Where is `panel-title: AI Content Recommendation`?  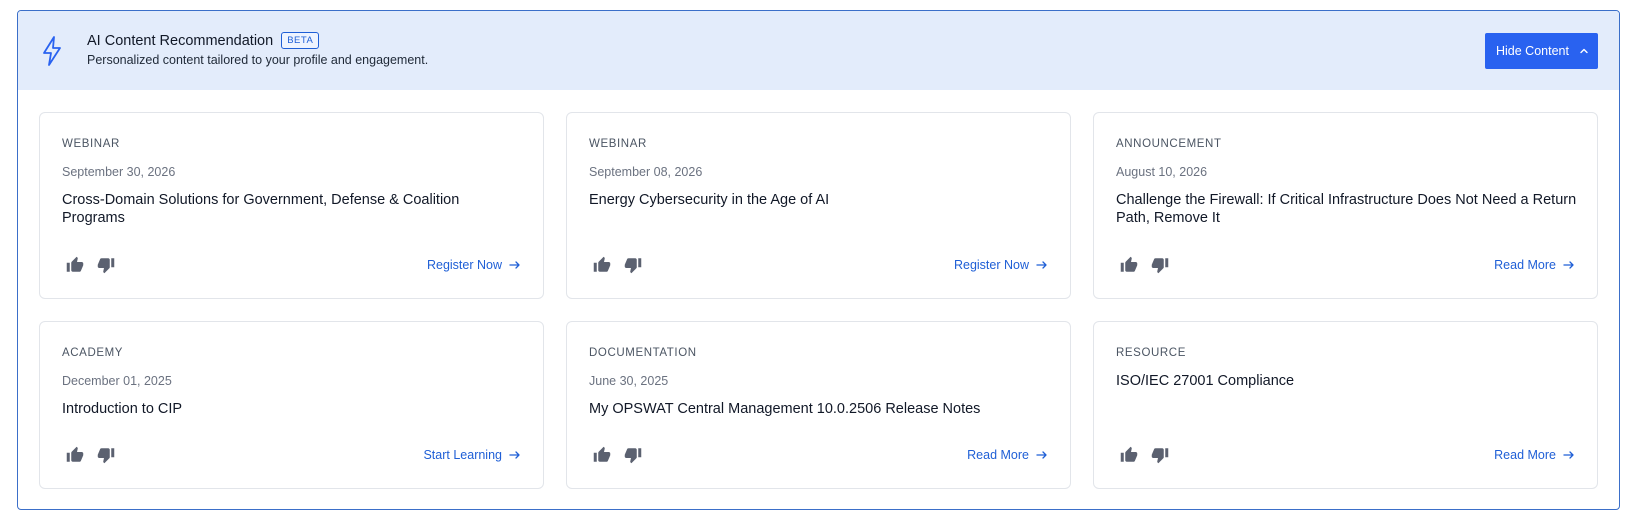
panel-title: AI Content Recommendation is located at coordinates (180, 40).